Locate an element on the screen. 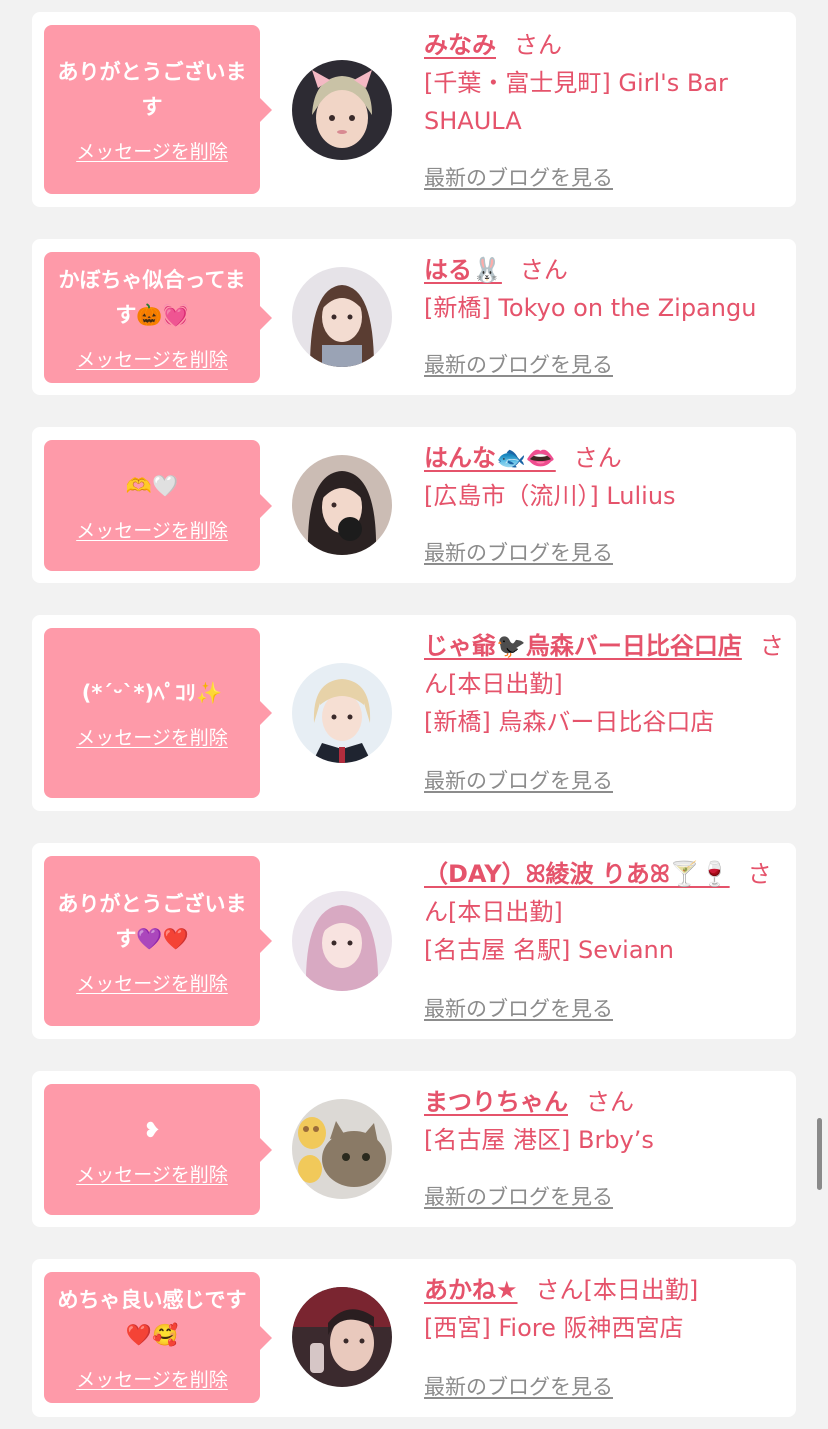 The image size is (828, 1429). cast-info: じゃ爺🐦‍⬛烏森バー日比谷口店 さん[本日出勤] [新橋] 烏森バー日比谷口店 is located at coordinates (606, 684).